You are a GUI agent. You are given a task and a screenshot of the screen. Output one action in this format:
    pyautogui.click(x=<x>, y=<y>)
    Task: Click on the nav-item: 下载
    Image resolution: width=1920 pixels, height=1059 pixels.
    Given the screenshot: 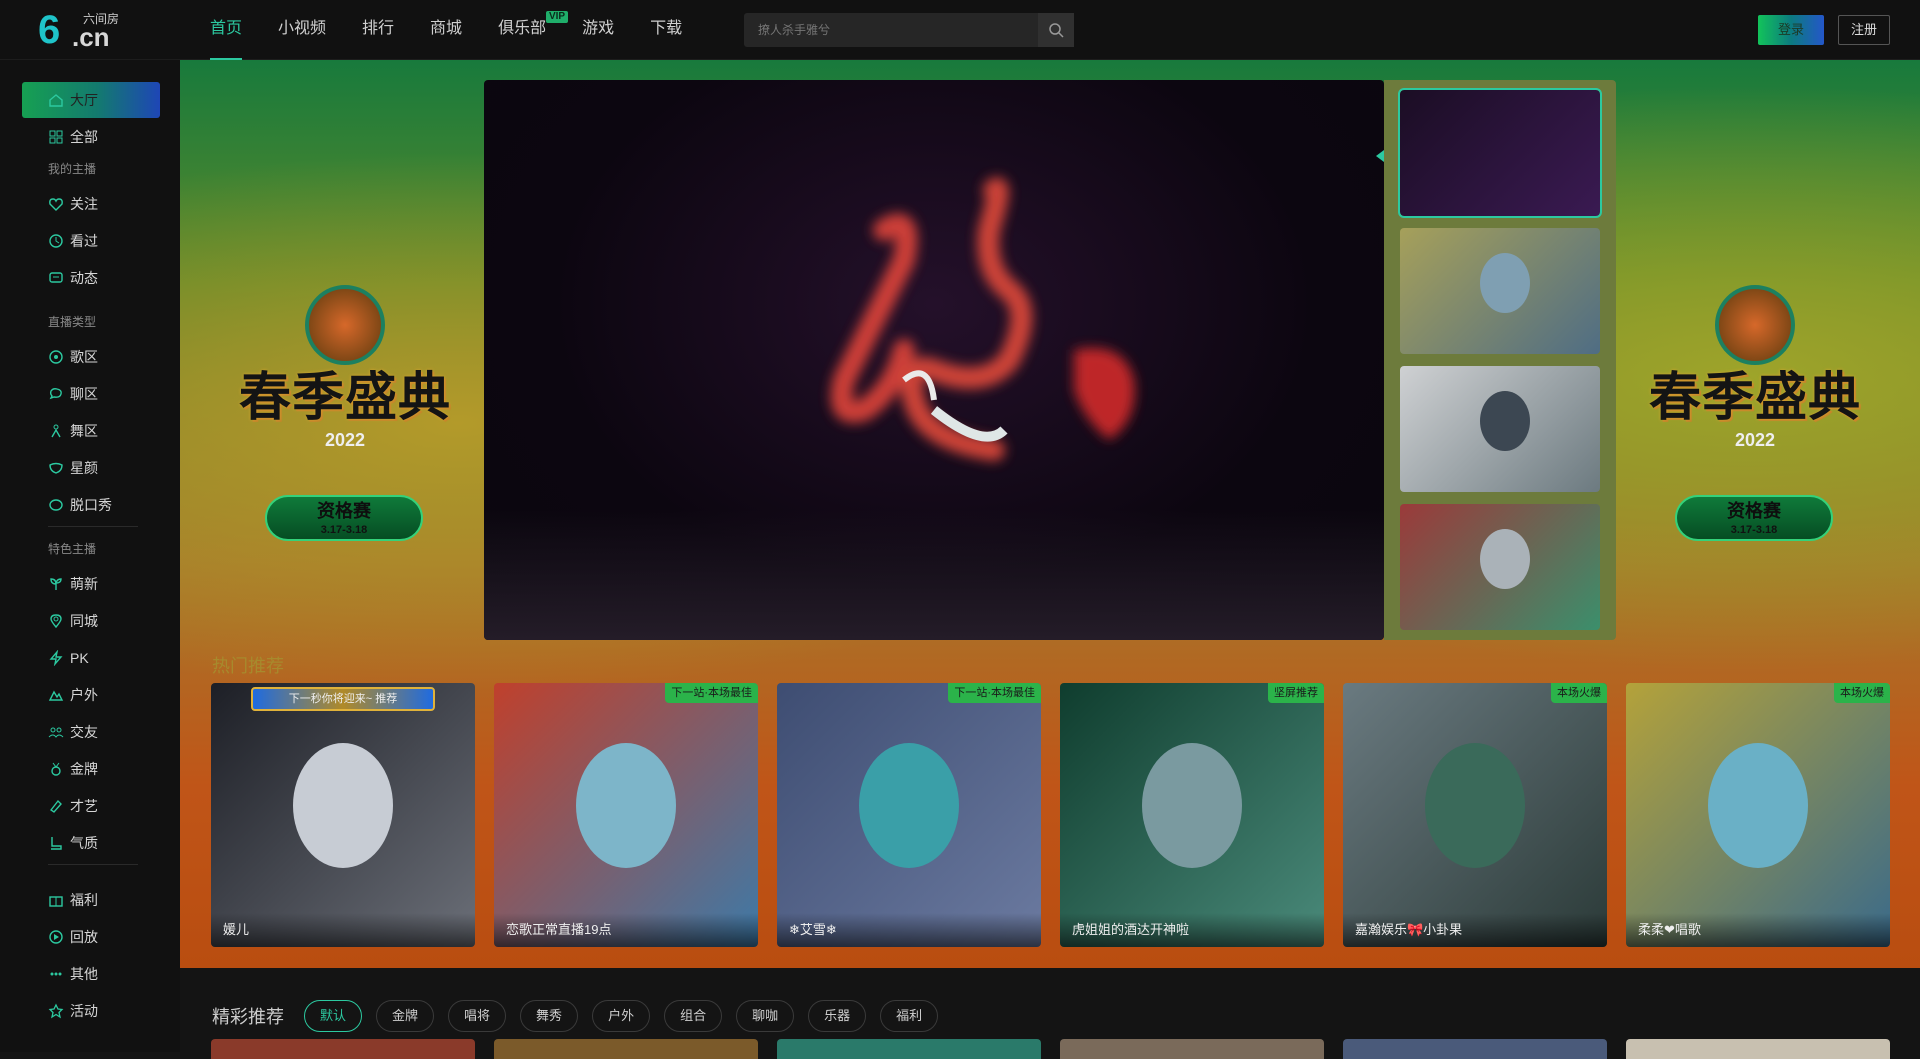 What is the action you would take?
    pyautogui.click(x=666, y=30)
    